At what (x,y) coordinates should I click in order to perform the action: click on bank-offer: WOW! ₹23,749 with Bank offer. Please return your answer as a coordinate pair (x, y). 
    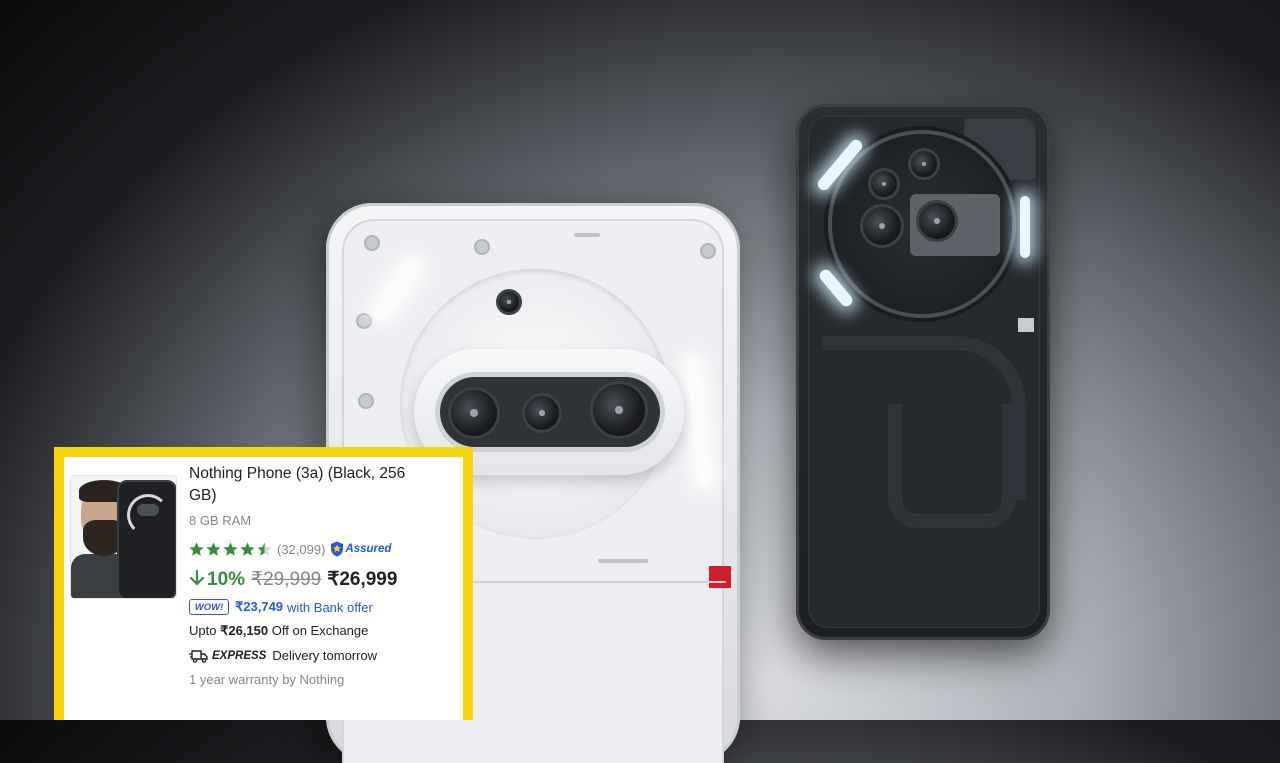
    Looking at the image, I should click on (281, 607).